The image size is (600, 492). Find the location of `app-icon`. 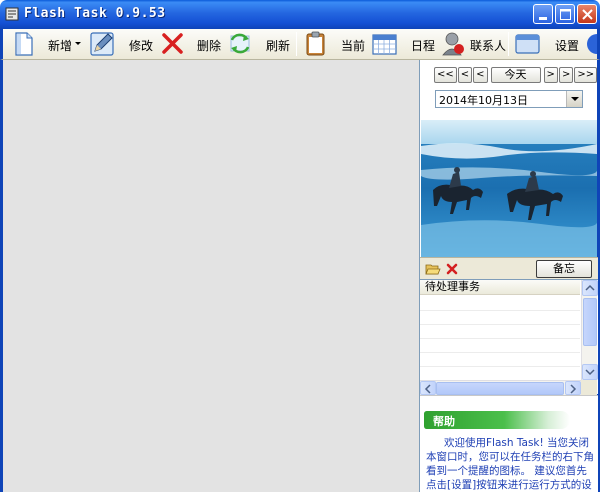

app-icon is located at coordinates (12, 14).